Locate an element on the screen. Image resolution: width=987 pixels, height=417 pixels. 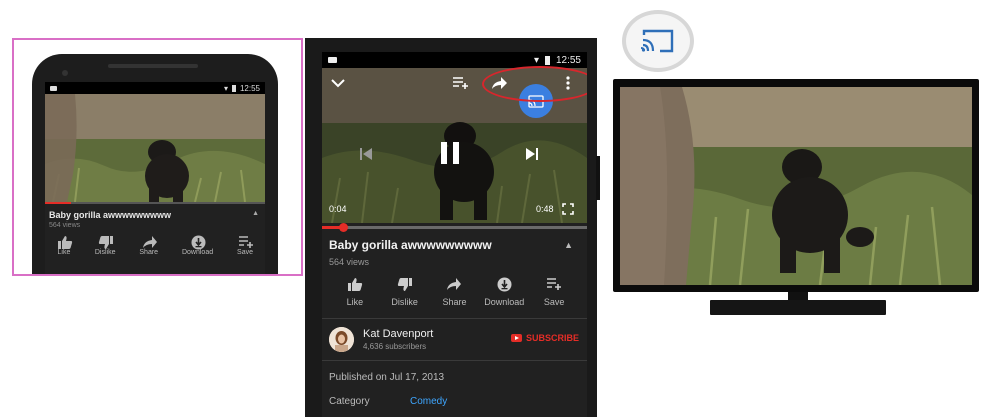
video-title-row: Baby gorilla awwwwwwwww ▲ is located at coordinates (155, 212).